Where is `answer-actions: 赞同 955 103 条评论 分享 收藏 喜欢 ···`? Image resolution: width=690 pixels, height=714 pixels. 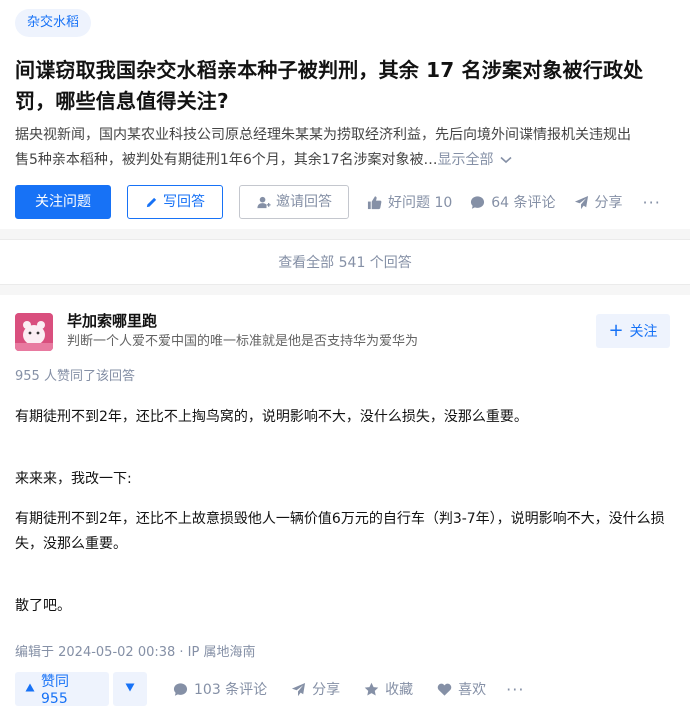 answer-actions: 赞同 955 103 条评论 分享 收藏 喜欢 ··· is located at coordinates (345, 689).